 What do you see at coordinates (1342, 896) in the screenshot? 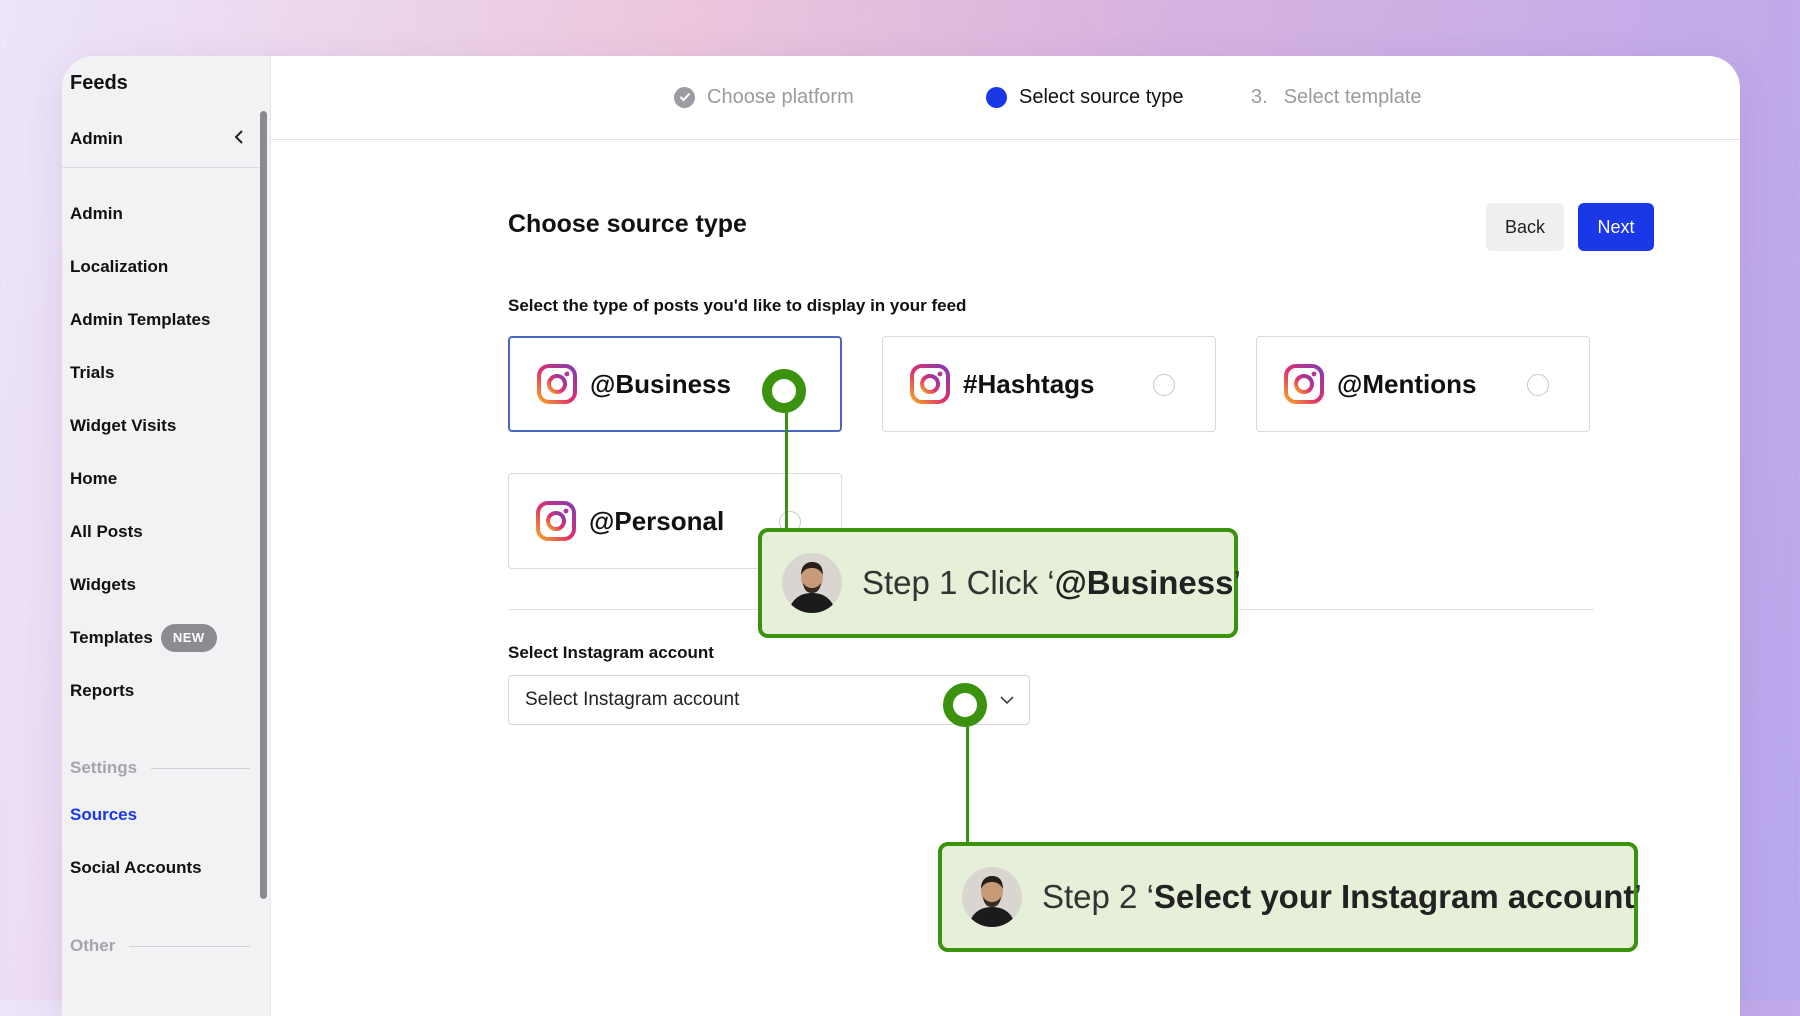
I see `step-2-text: Step 2 ‘Select your Instagram account’` at bounding box center [1342, 896].